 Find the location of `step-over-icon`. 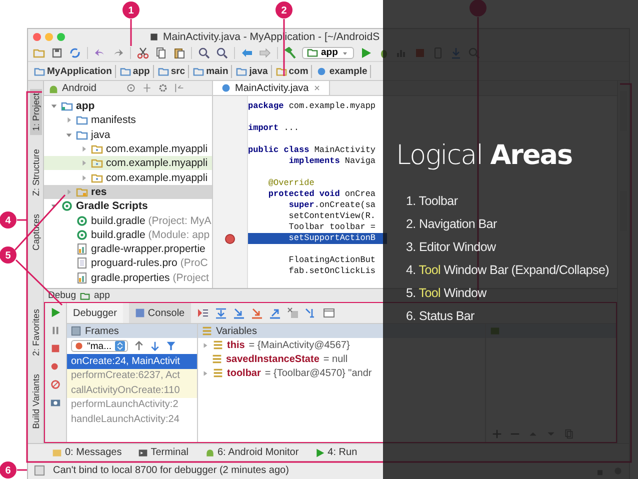

step-over-icon is located at coordinates (220, 313).